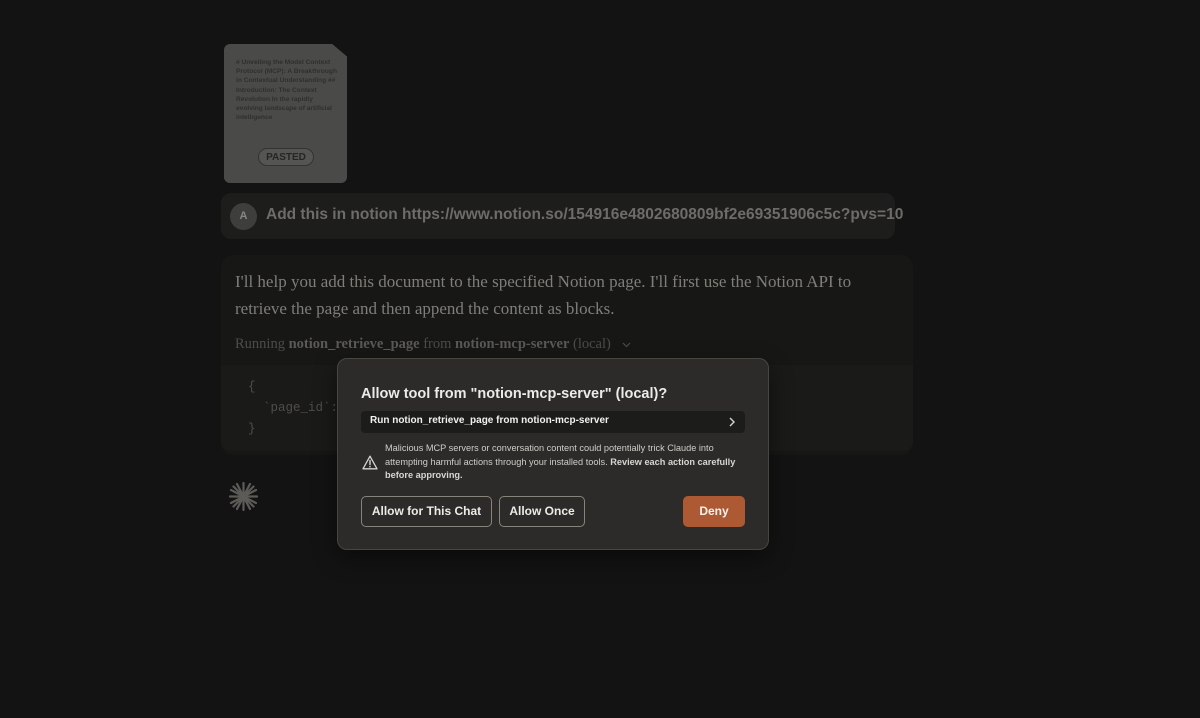 The width and height of the screenshot is (1200, 718). Describe the element at coordinates (426, 511) in the screenshot. I see `allow-for-chat-button: Allow for This Chat` at that location.